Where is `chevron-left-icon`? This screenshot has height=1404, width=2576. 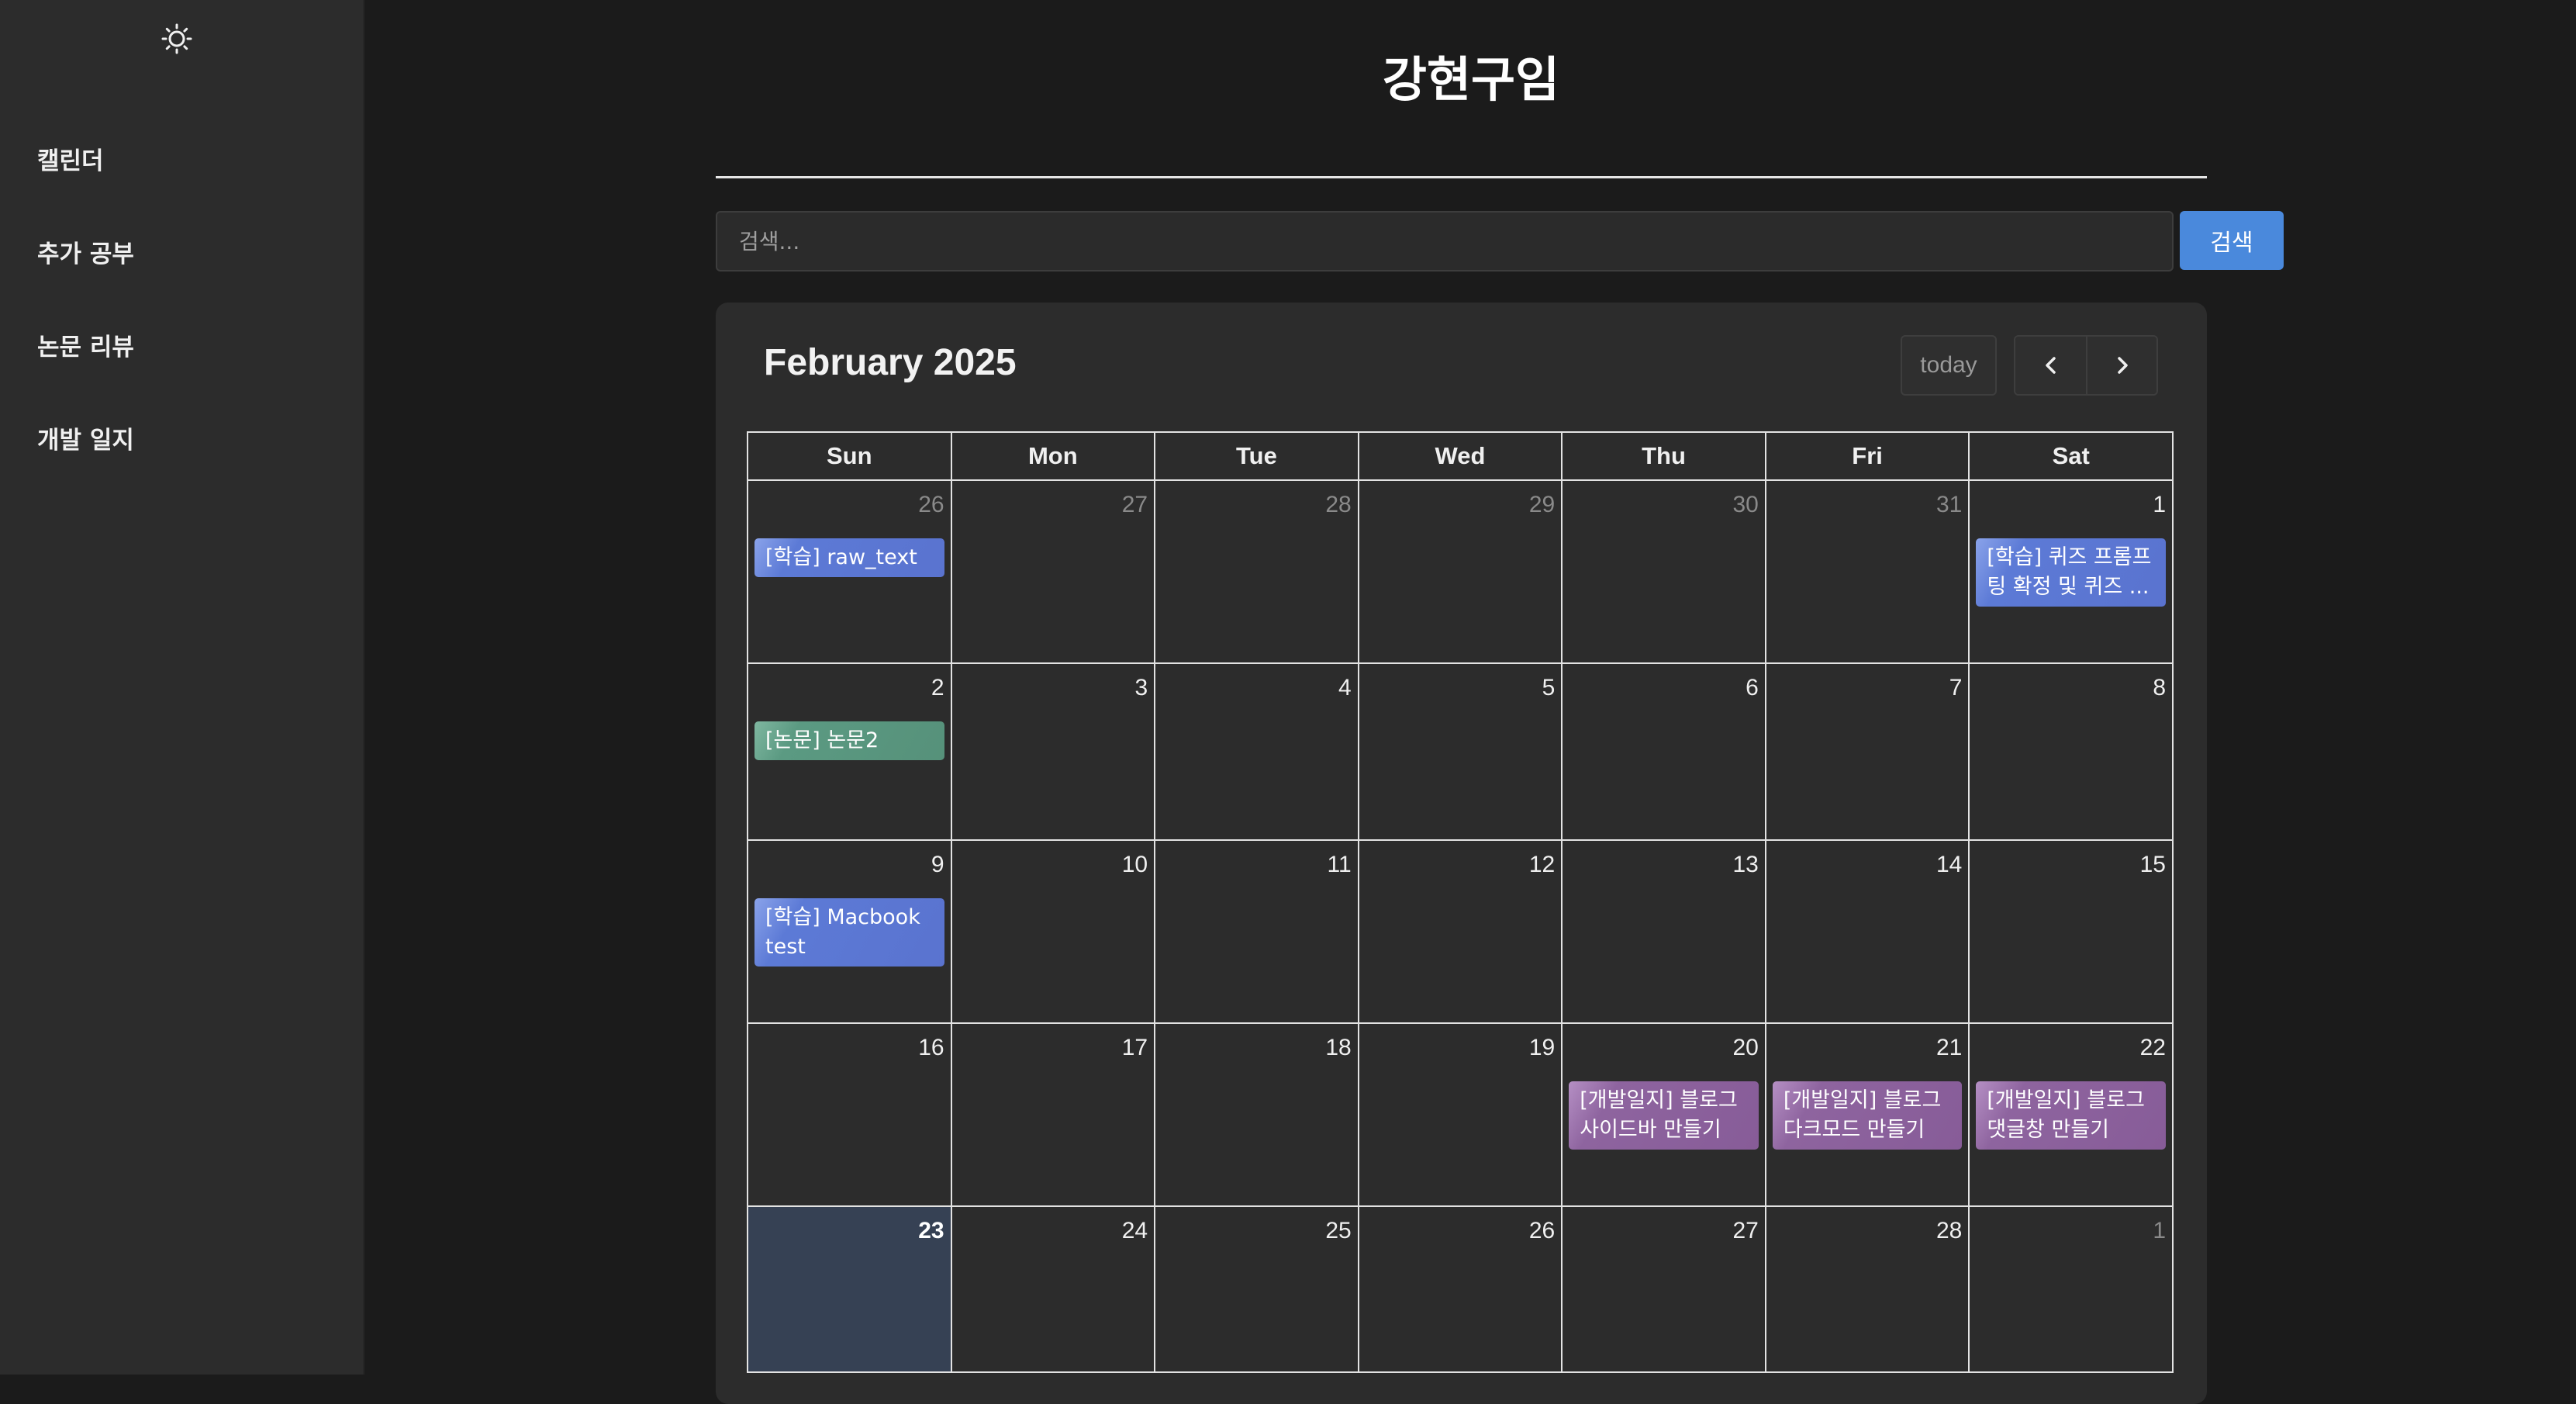 chevron-left-icon is located at coordinates (2050, 365).